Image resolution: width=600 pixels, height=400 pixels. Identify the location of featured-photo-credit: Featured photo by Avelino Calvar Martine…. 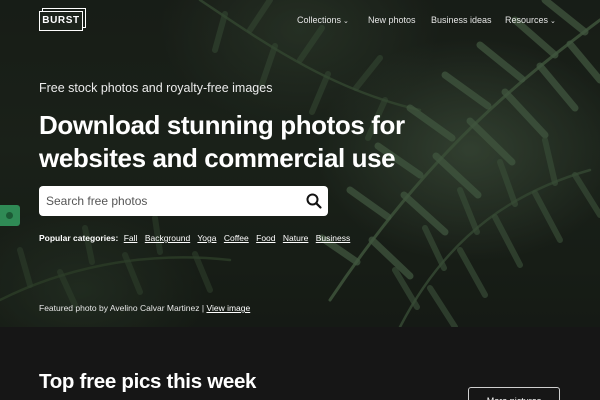
(144, 308).